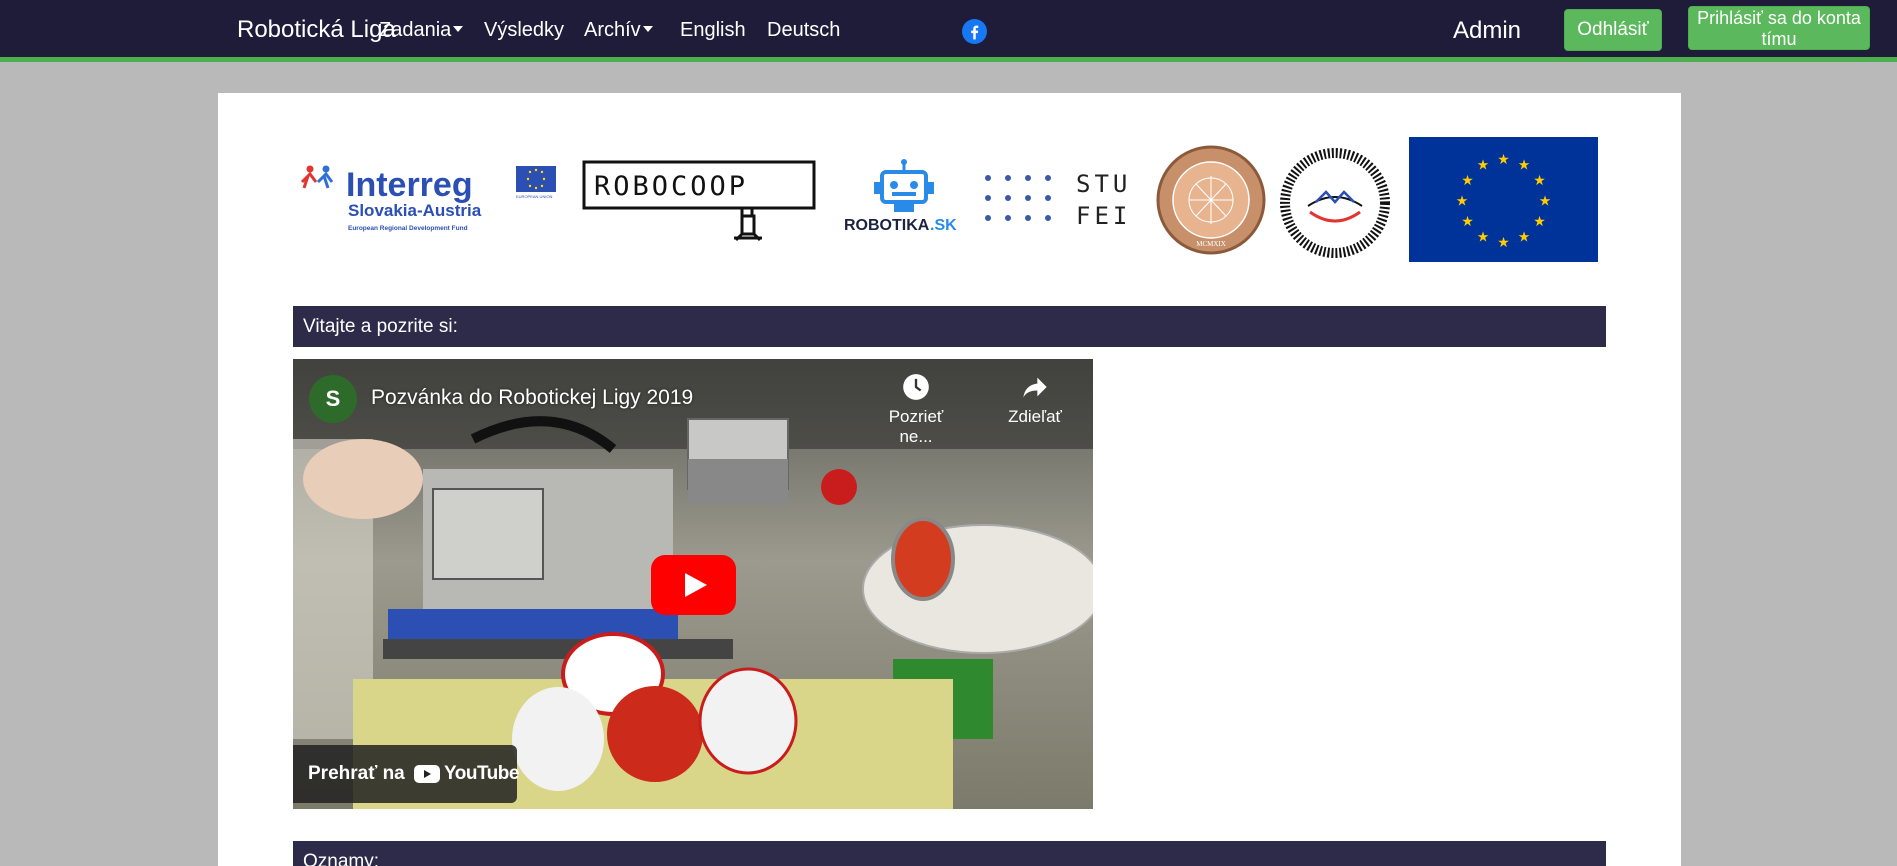  I want to click on admin-link: Admin, so click(1487, 31).